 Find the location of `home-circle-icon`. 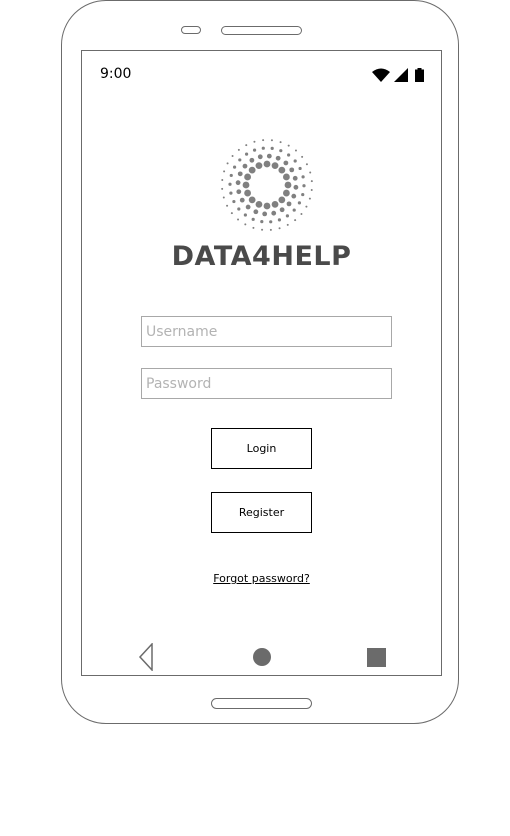

home-circle-icon is located at coordinates (262, 657).